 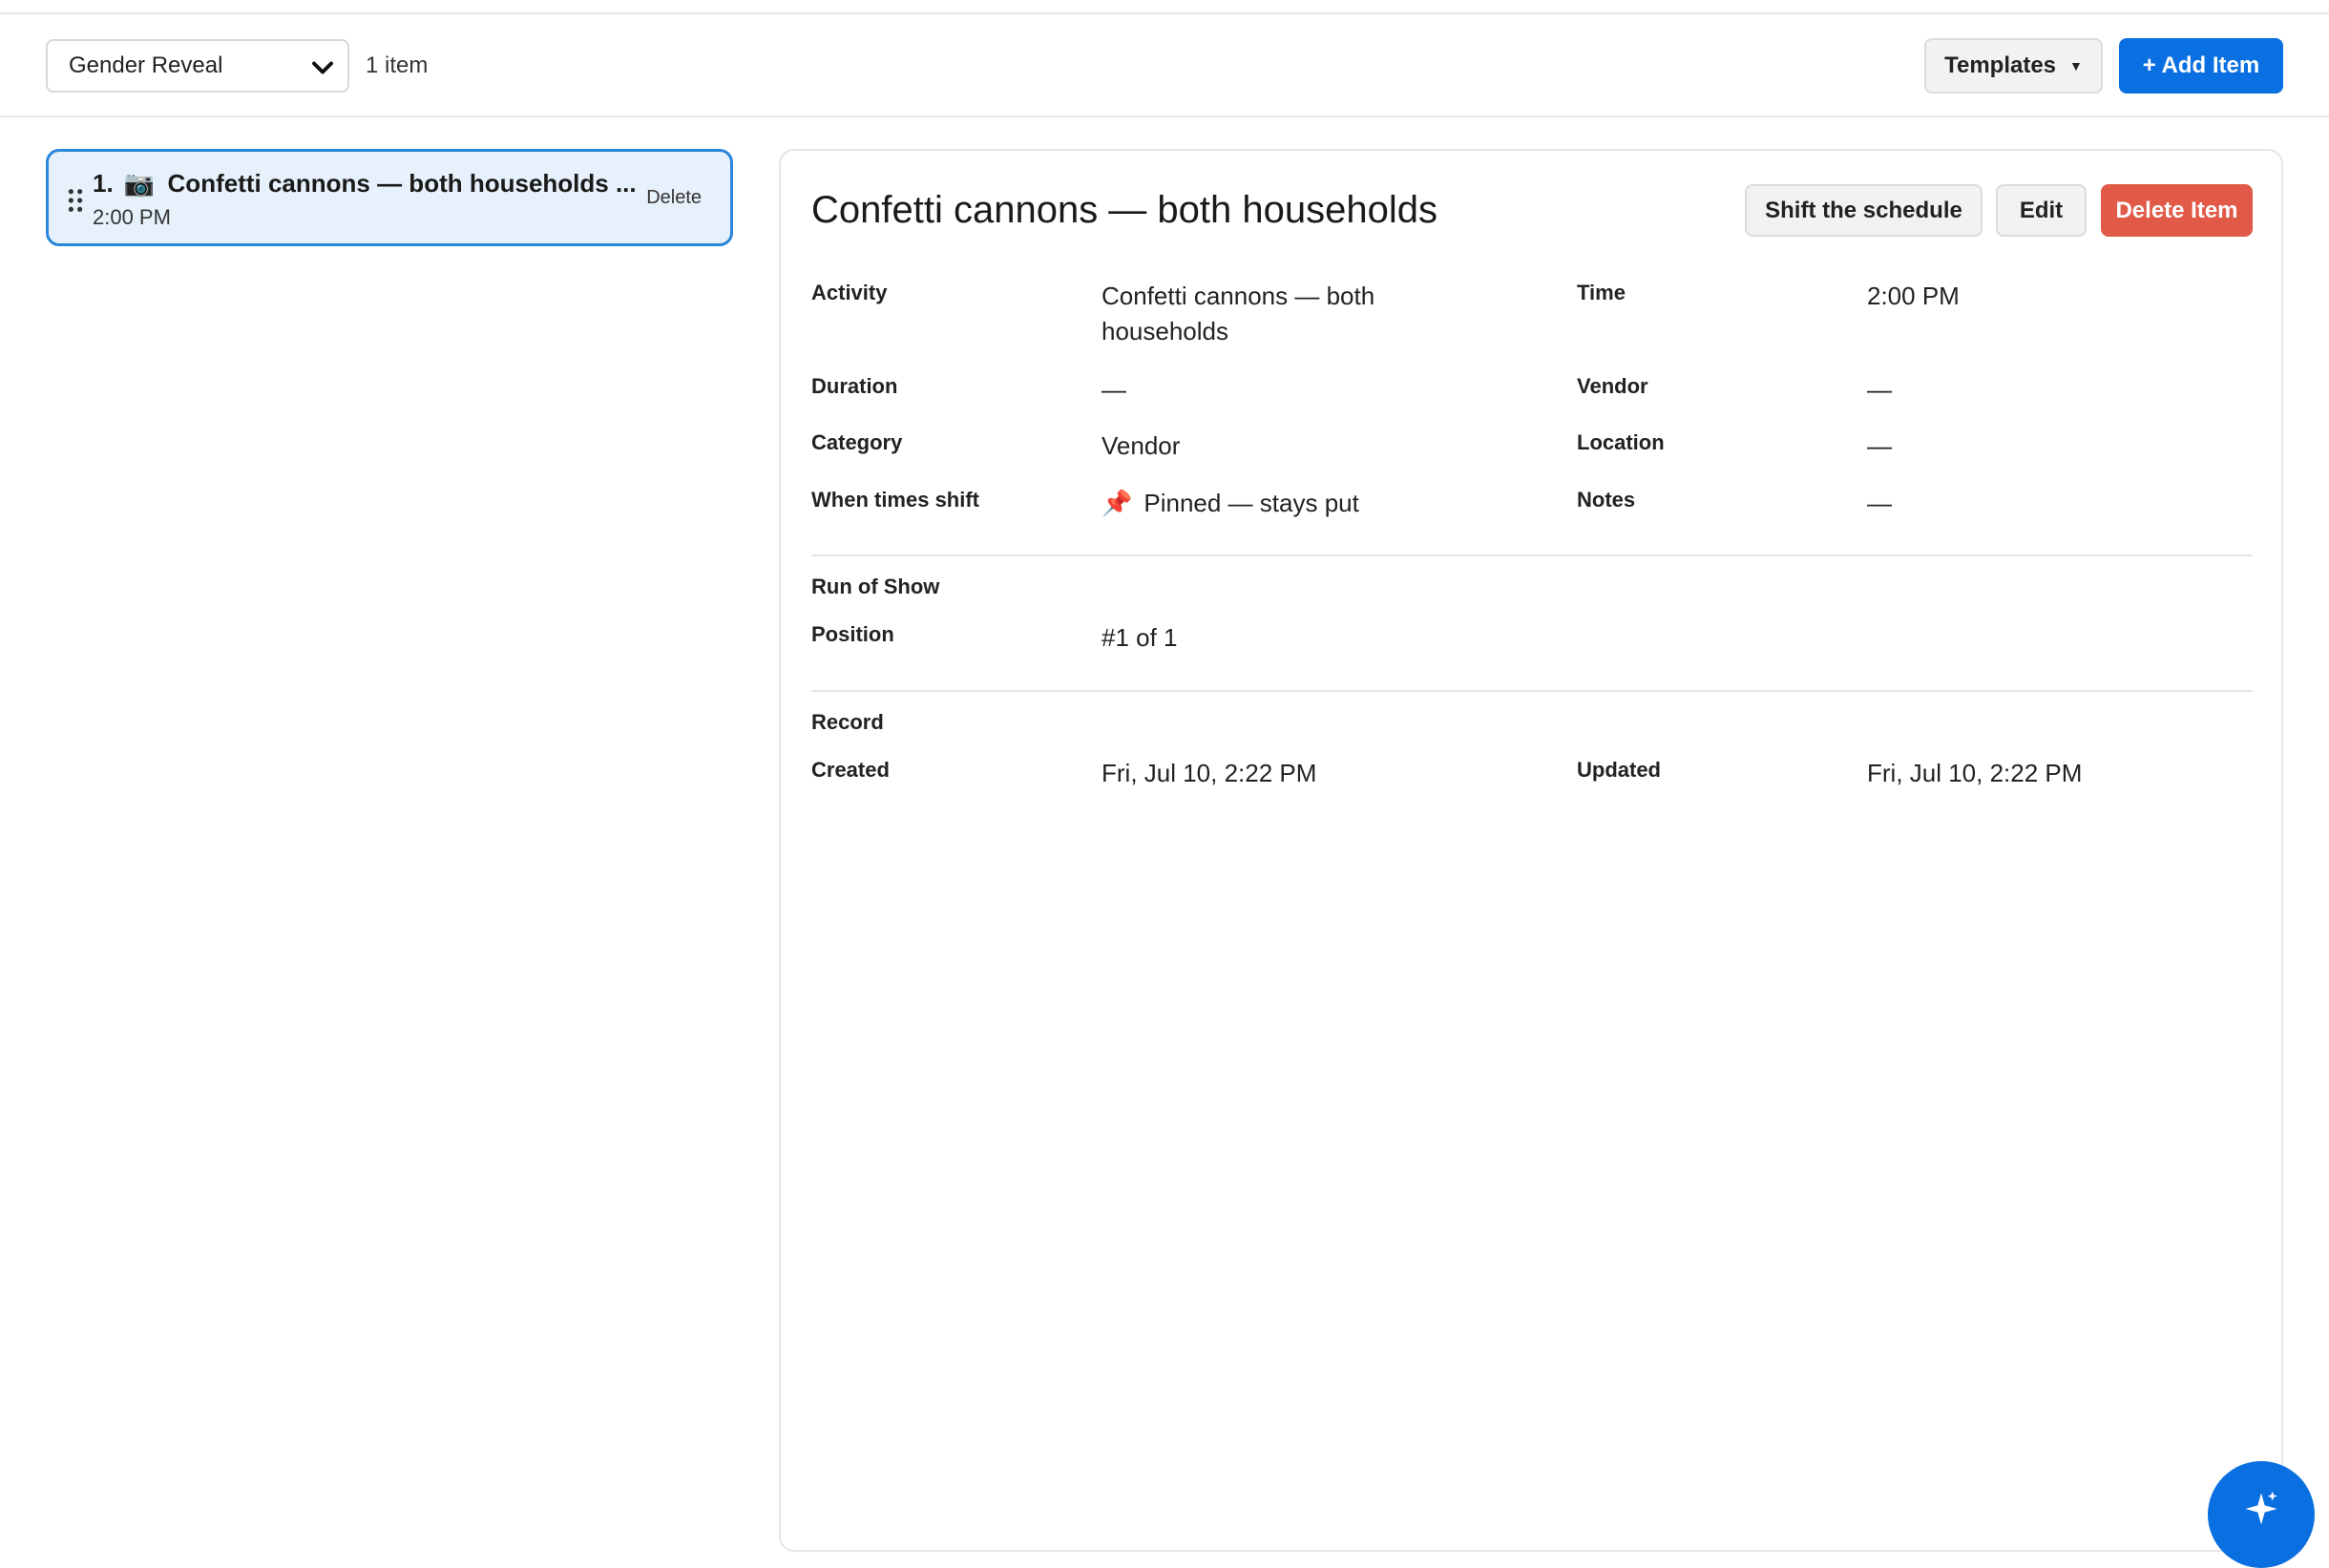 What do you see at coordinates (847, 722) in the screenshot?
I see `record-heading: Record` at bounding box center [847, 722].